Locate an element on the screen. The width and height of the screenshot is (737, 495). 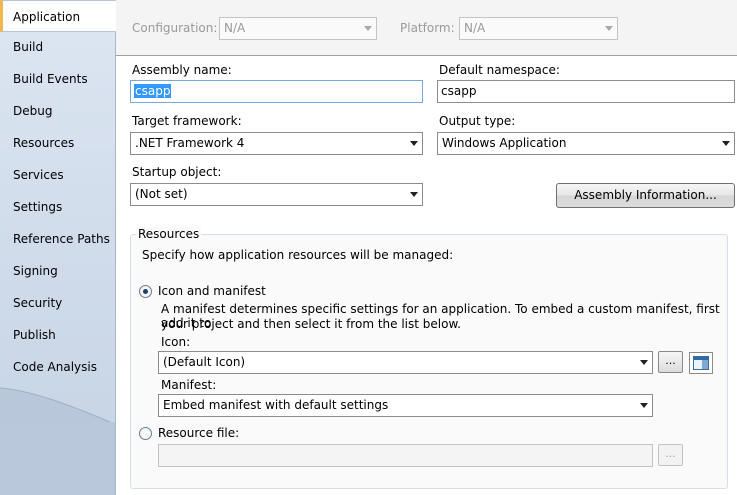
target-framework-dropdown: .NET Framework 4 is located at coordinates (276, 143).